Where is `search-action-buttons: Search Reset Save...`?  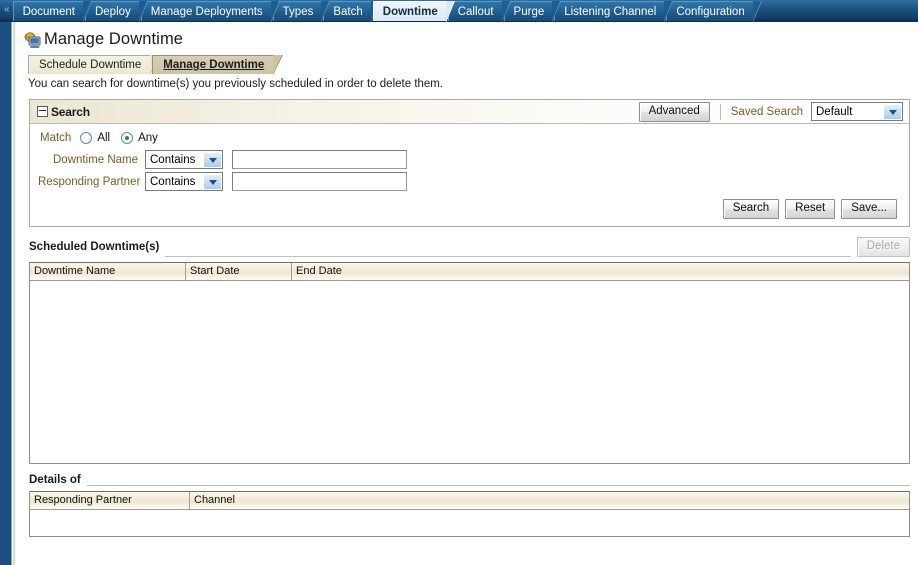
search-action-buttons: Search Reset Save... is located at coordinates (467, 209).